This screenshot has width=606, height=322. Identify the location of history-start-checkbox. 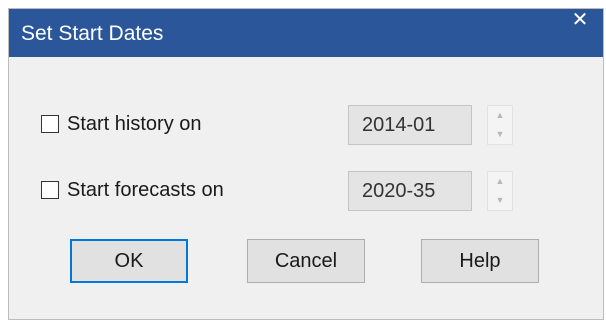
(50, 124).